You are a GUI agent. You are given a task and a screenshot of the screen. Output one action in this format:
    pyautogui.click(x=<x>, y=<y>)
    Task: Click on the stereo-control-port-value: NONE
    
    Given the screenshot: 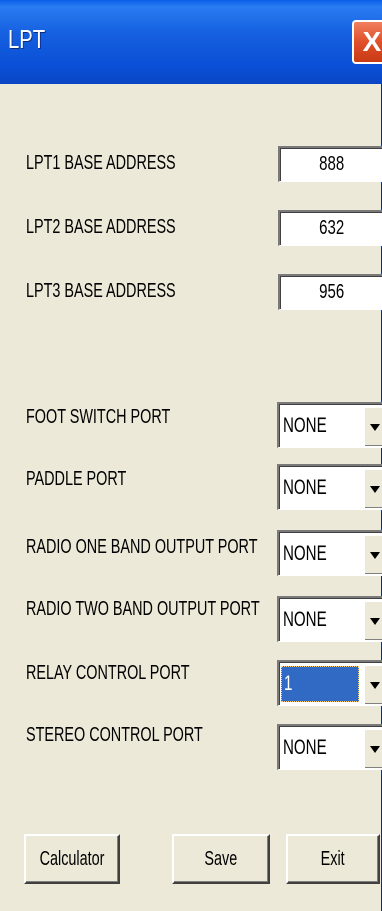 What is the action you would take?
    pyautogui.click(x=305, y=747)
    